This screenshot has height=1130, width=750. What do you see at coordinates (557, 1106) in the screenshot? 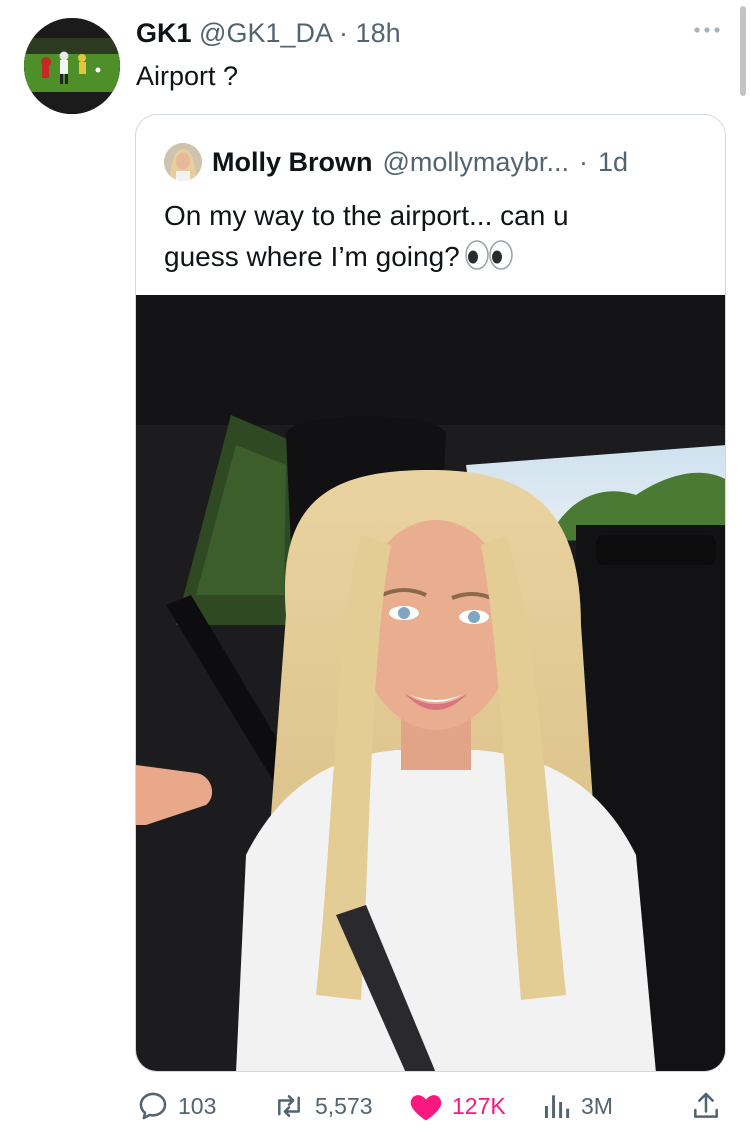
I see `views-icon` at bounding box center [557, 1106].